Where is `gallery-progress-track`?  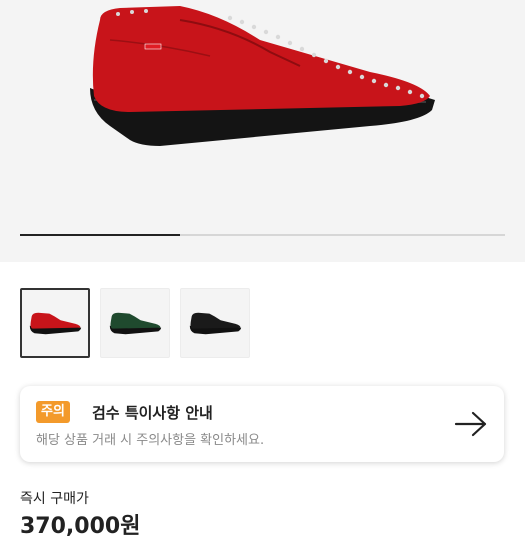 gallery-progress-track is located at coordinates (262, 235).